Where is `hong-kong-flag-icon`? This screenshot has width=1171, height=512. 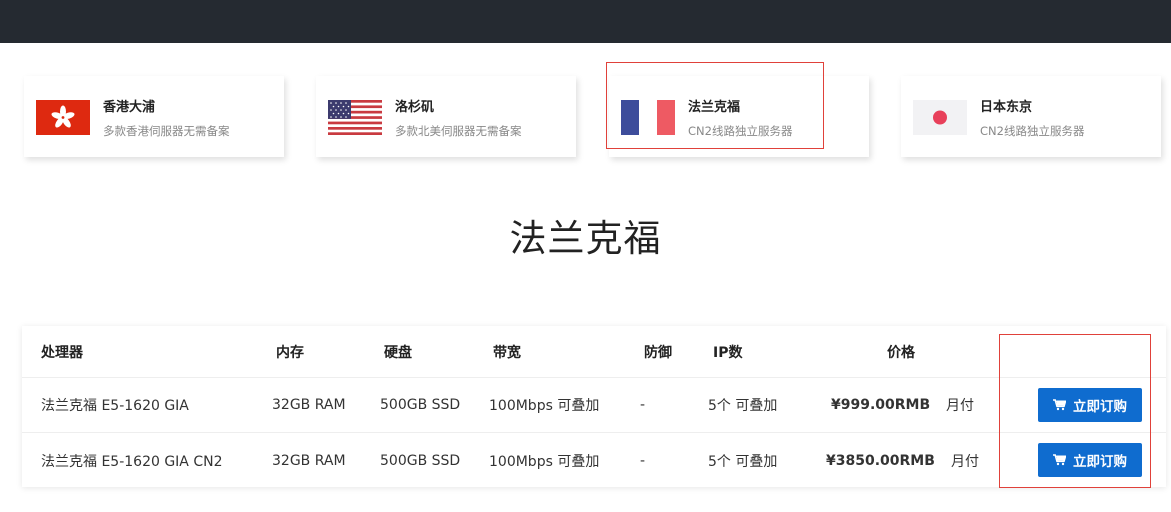
hong-kong-flag-icon is located at coordinates (63, 117).